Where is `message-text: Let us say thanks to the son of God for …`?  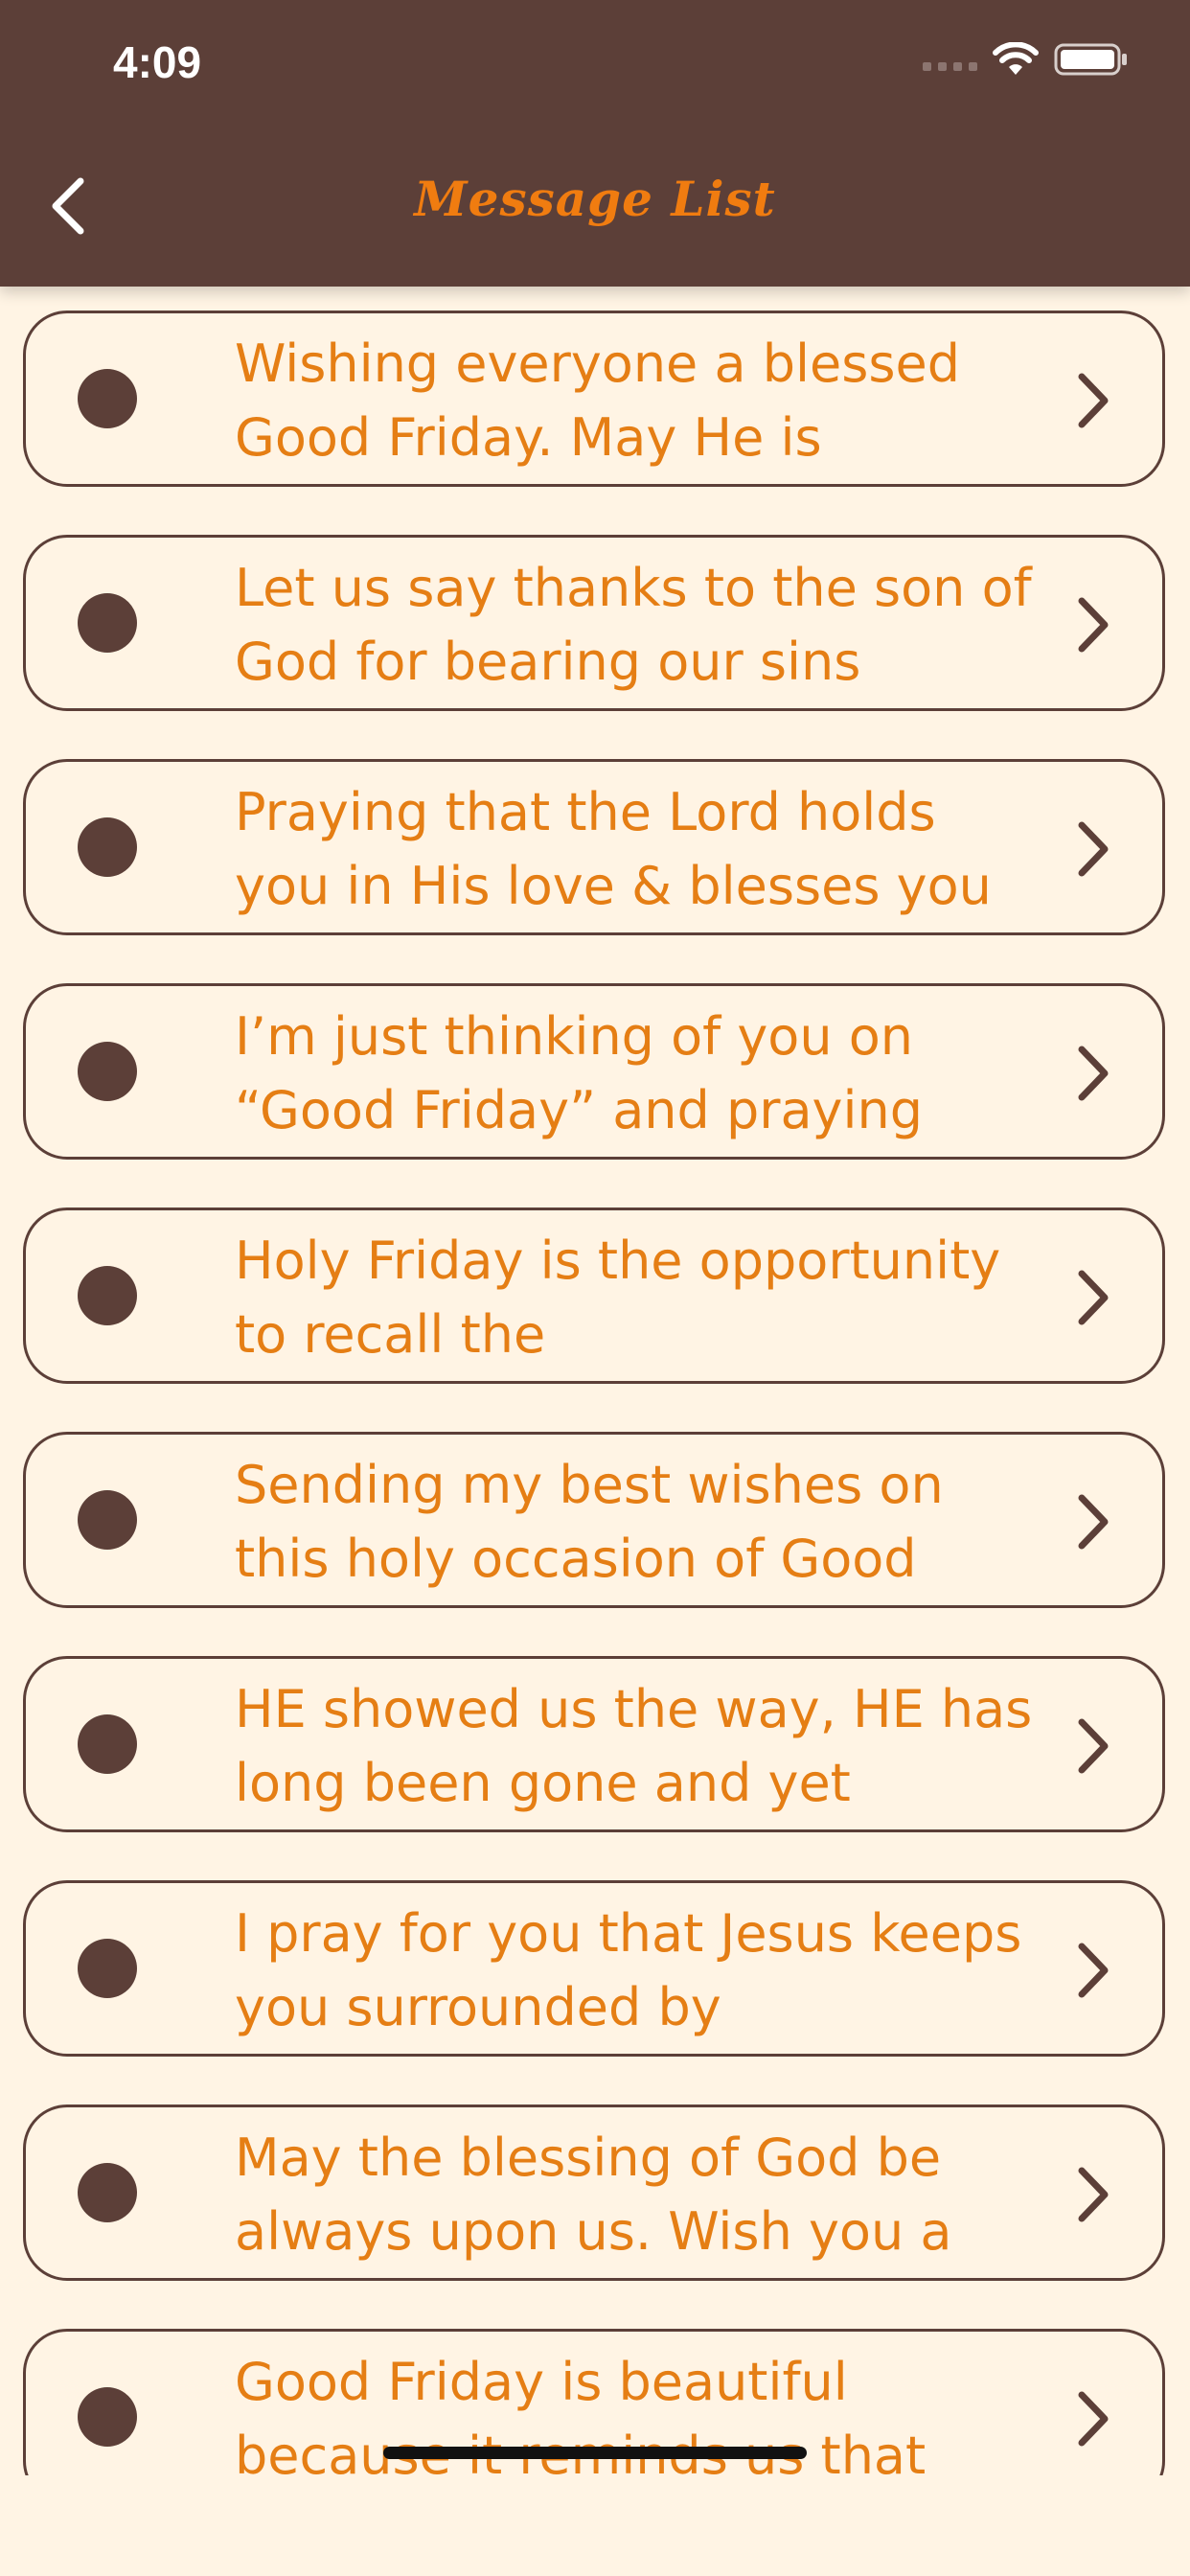 message-text: Let us say thanks to the son of God for … is located at coordinates (634, 625).